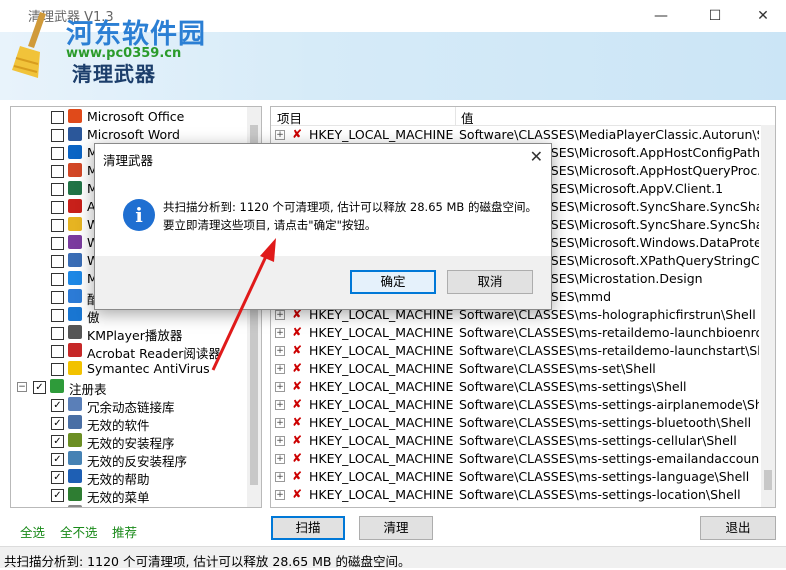 The image size is (786, 570). What do you see at coordinates (75, 350) in the screenshot?
I see `acrobat-icon` at bounding box center [75, 350].